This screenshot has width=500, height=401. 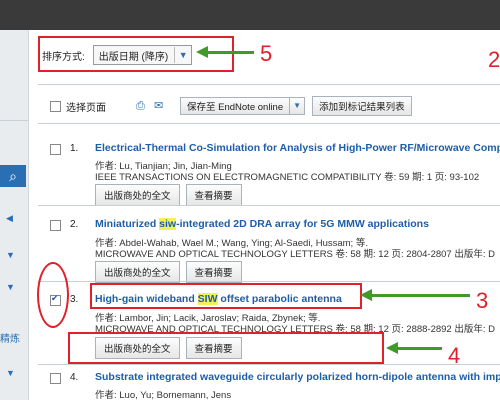 I want to click on record-authors: 作者: Luo, Yu; Bornemann, Jens, so click(x=163, y=395).